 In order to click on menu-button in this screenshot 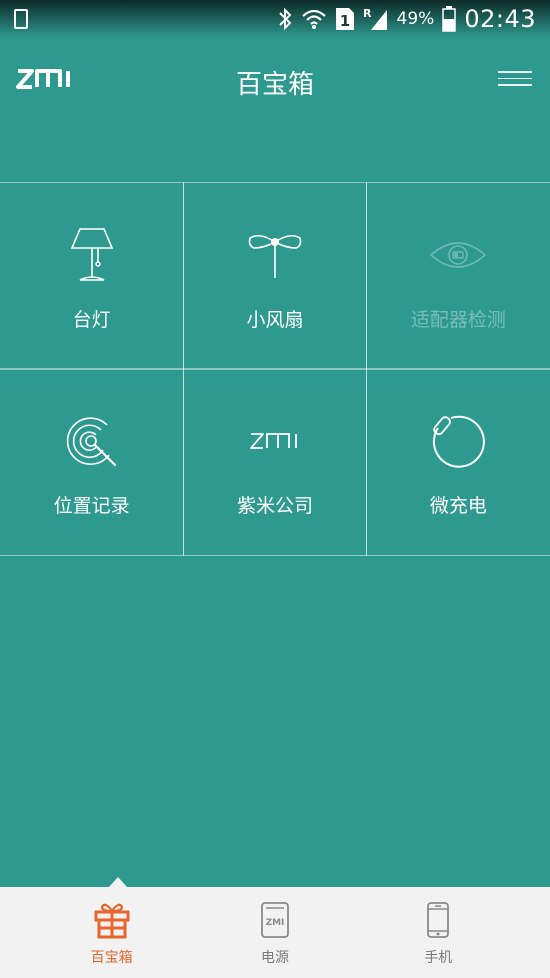, I will do `click(515, 80)`.